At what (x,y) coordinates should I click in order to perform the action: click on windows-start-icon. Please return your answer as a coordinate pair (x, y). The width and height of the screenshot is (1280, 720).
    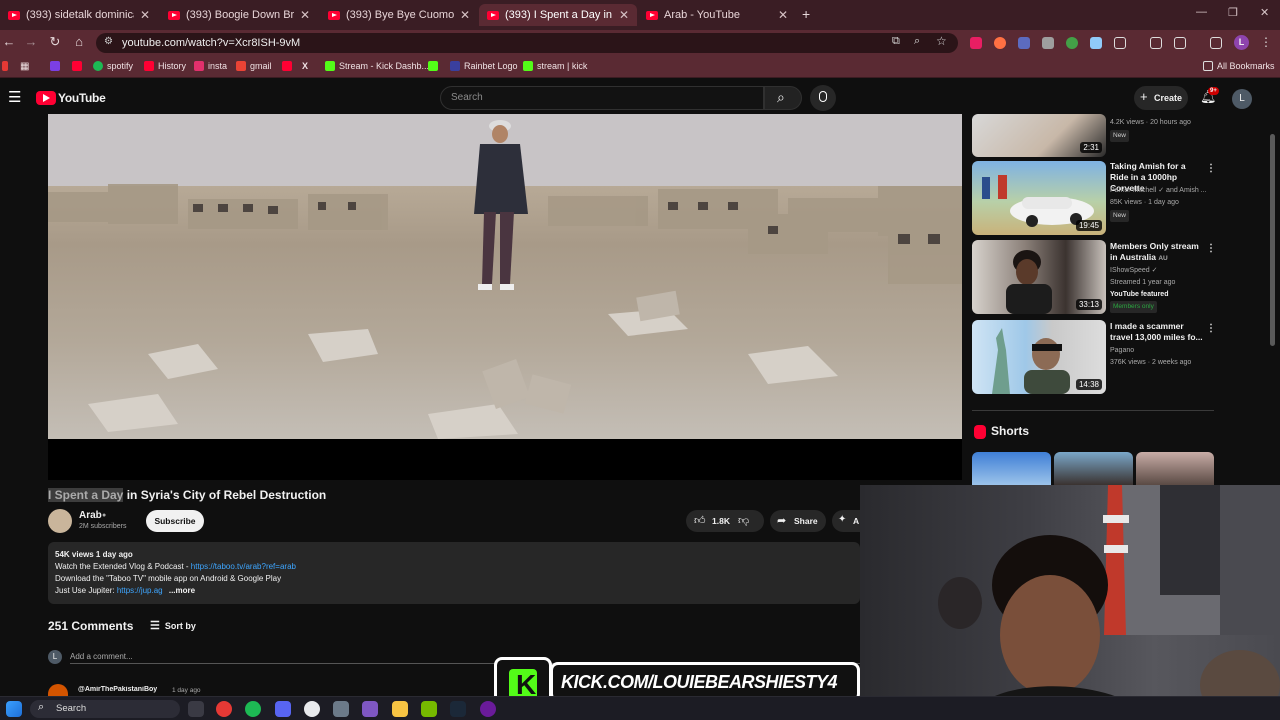
    Looking at the image, I should click on (14, 709).